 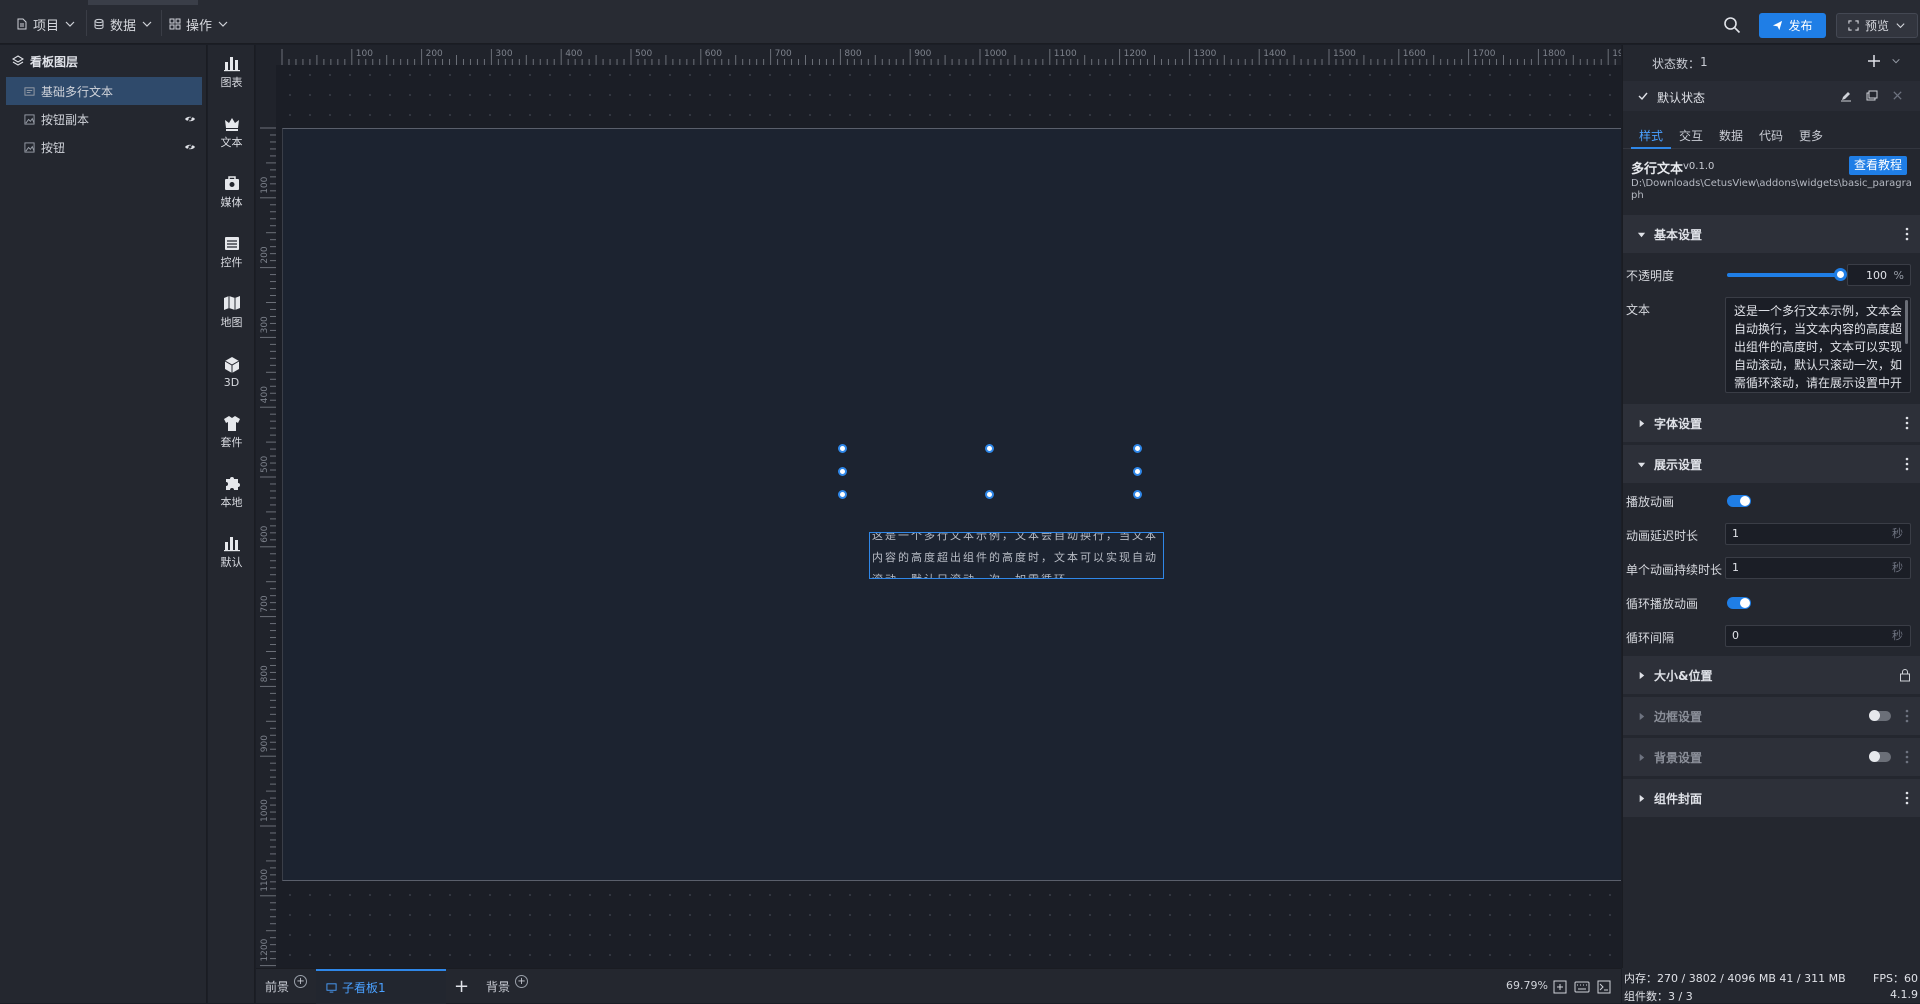 I want to click on section-font-settings: 字体设置, so click(x=1771, y=423).